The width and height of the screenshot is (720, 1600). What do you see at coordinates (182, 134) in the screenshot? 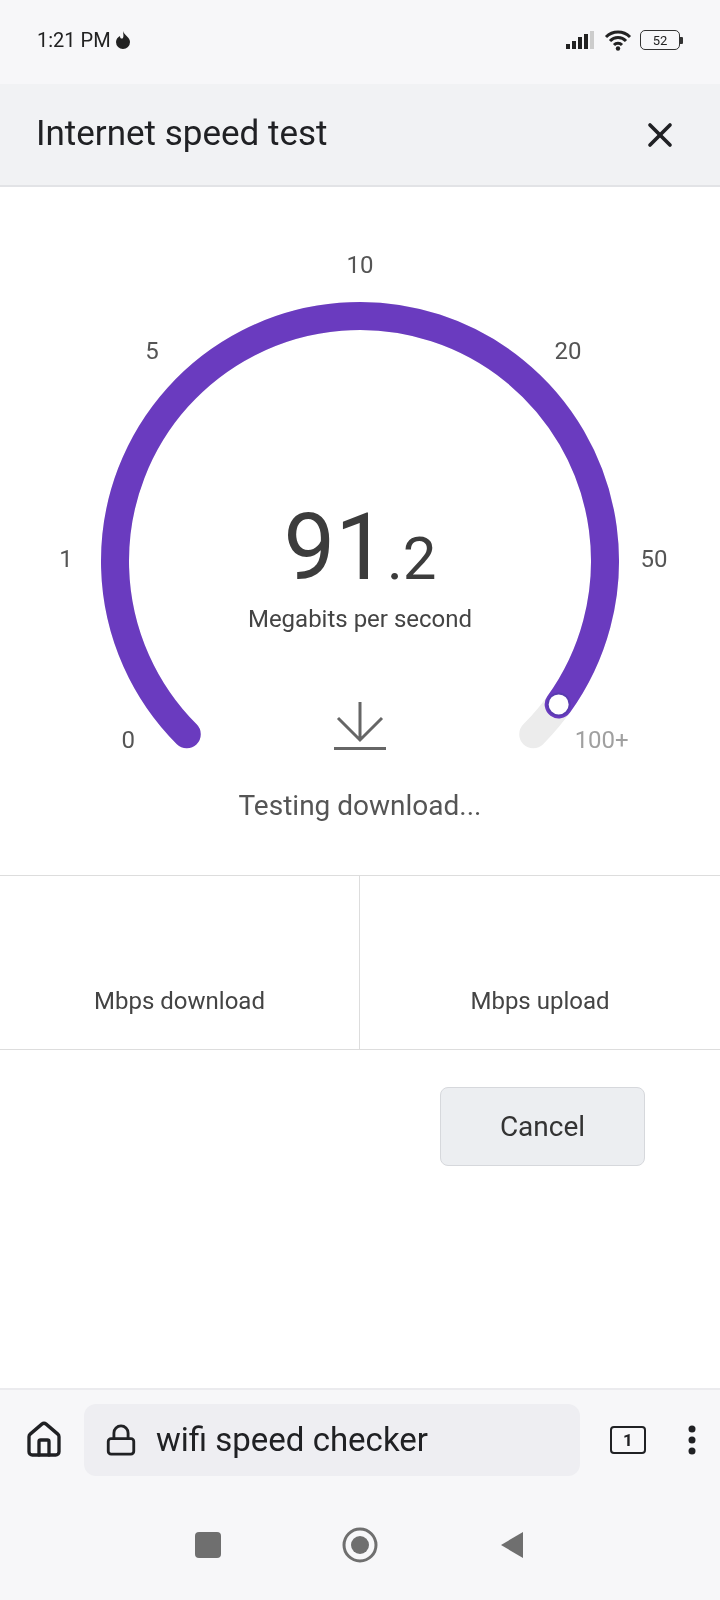
I see `page-title: Internet speed test` at bounding box center [182, 134].